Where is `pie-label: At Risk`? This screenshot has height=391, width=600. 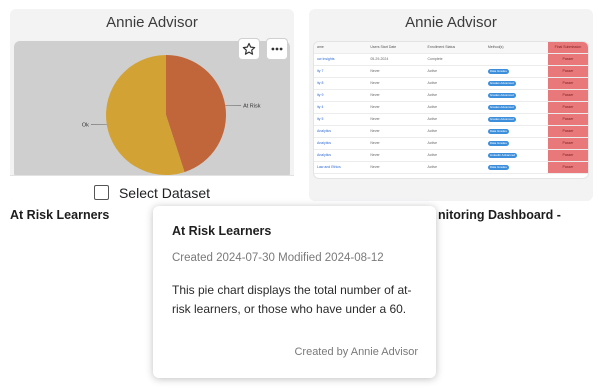
pie-label: At Risk is located at coordinates (252, 106).